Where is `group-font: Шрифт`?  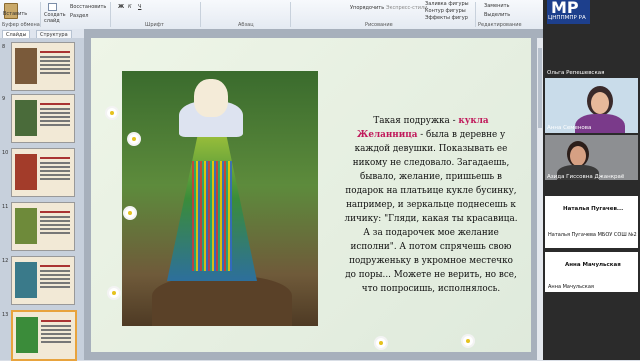 group-font: Шрифт is located at coordinates (154, 25).